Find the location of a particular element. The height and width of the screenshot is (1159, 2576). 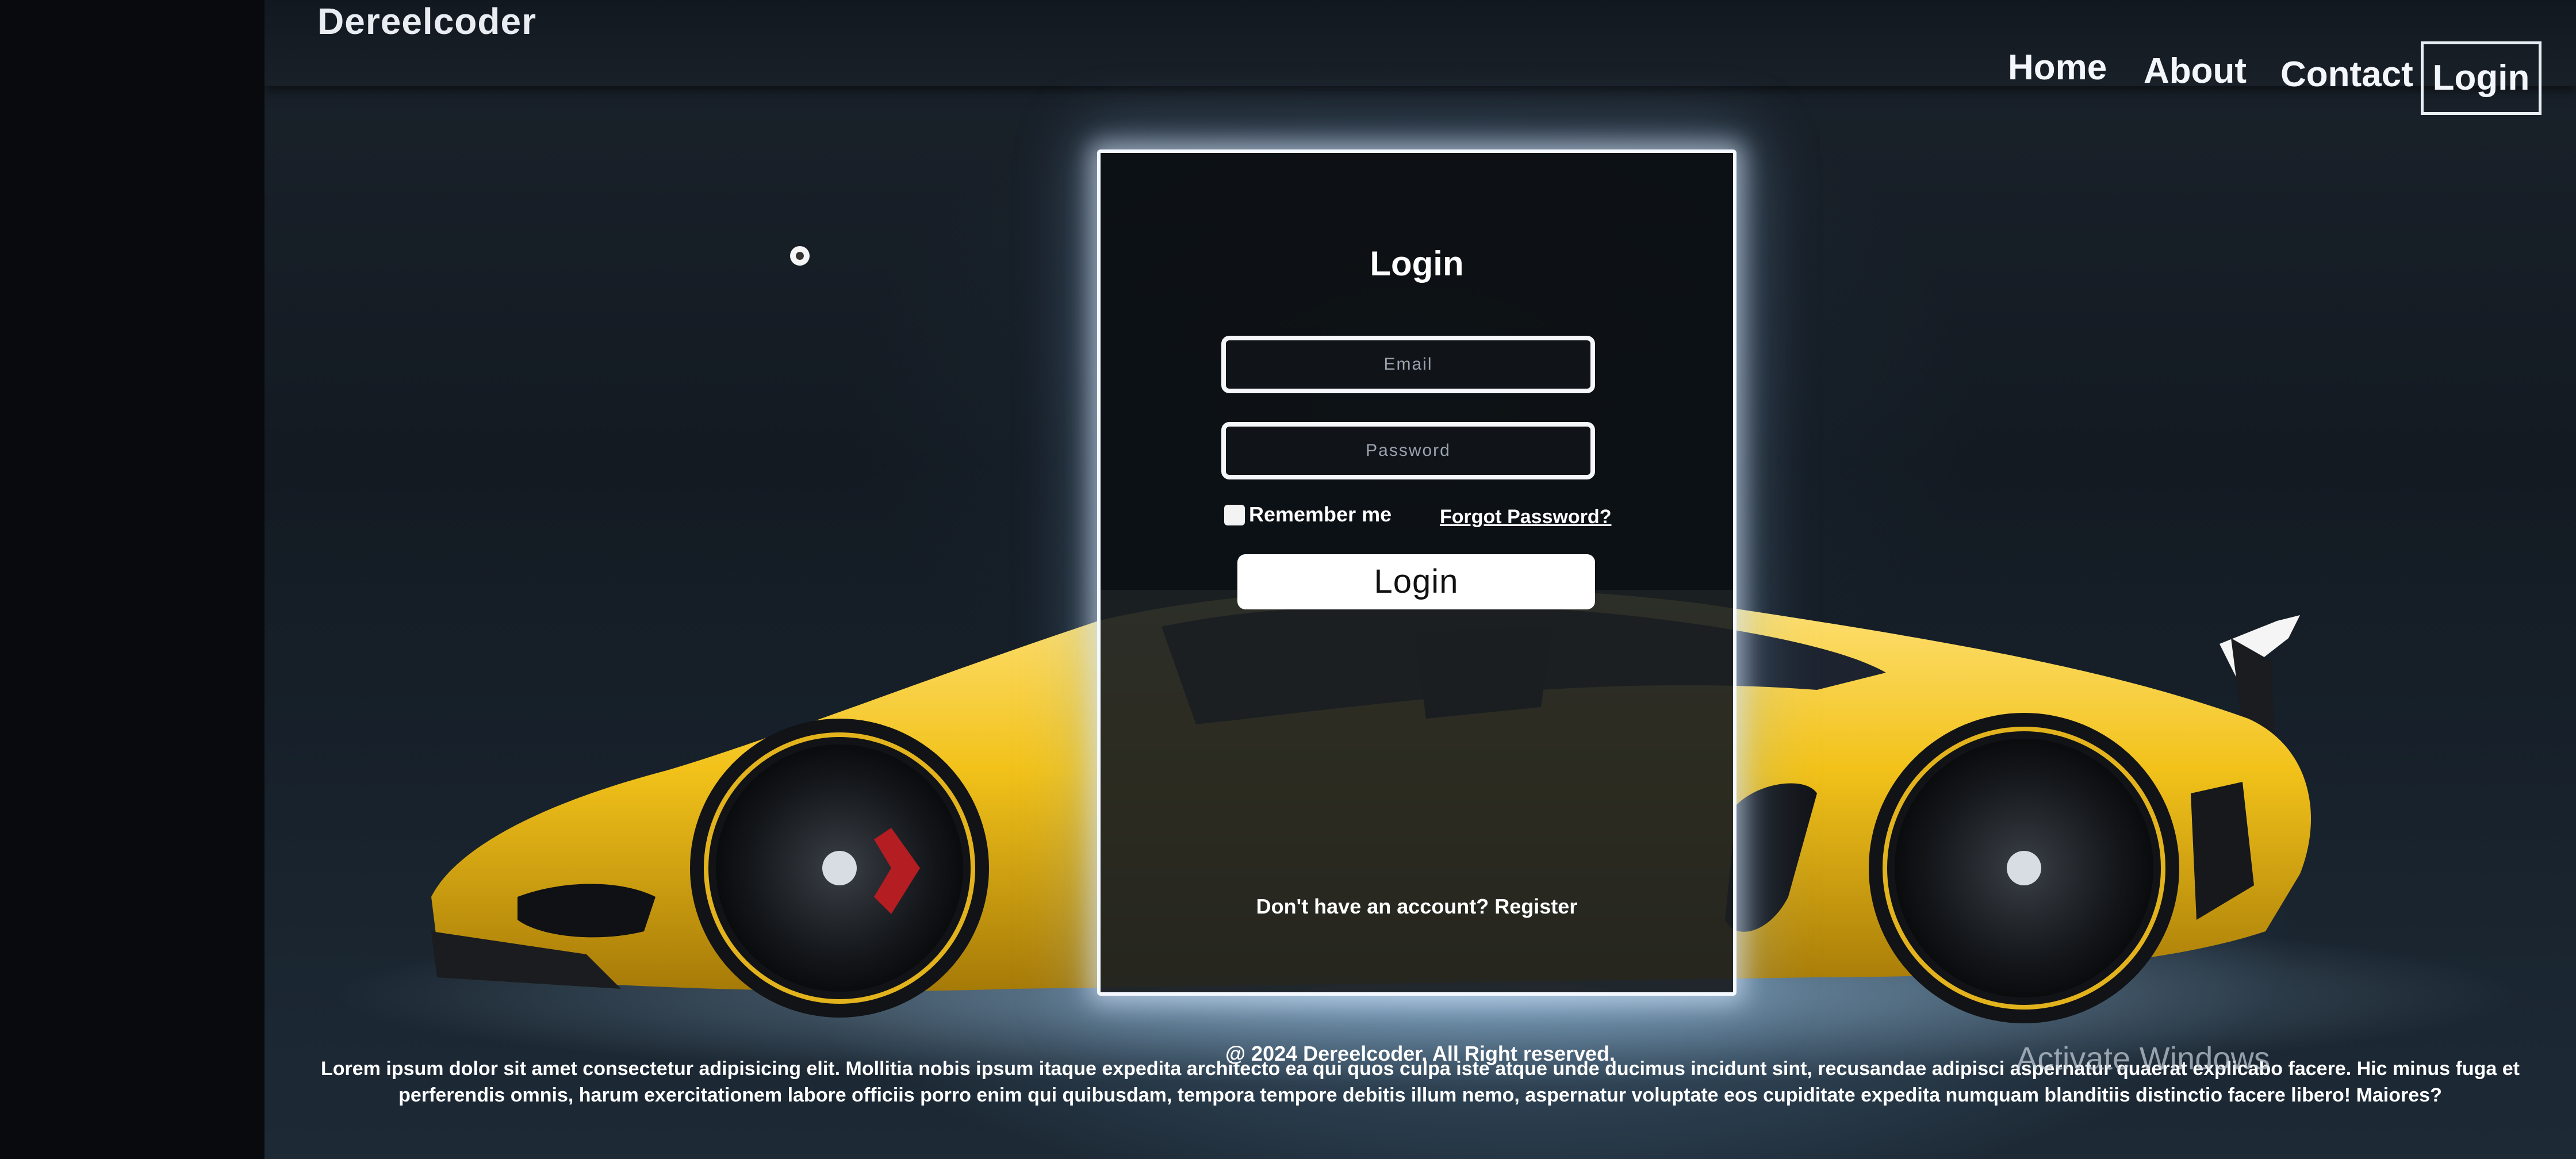

login-button: Login is located at coordinates (1416, 581).